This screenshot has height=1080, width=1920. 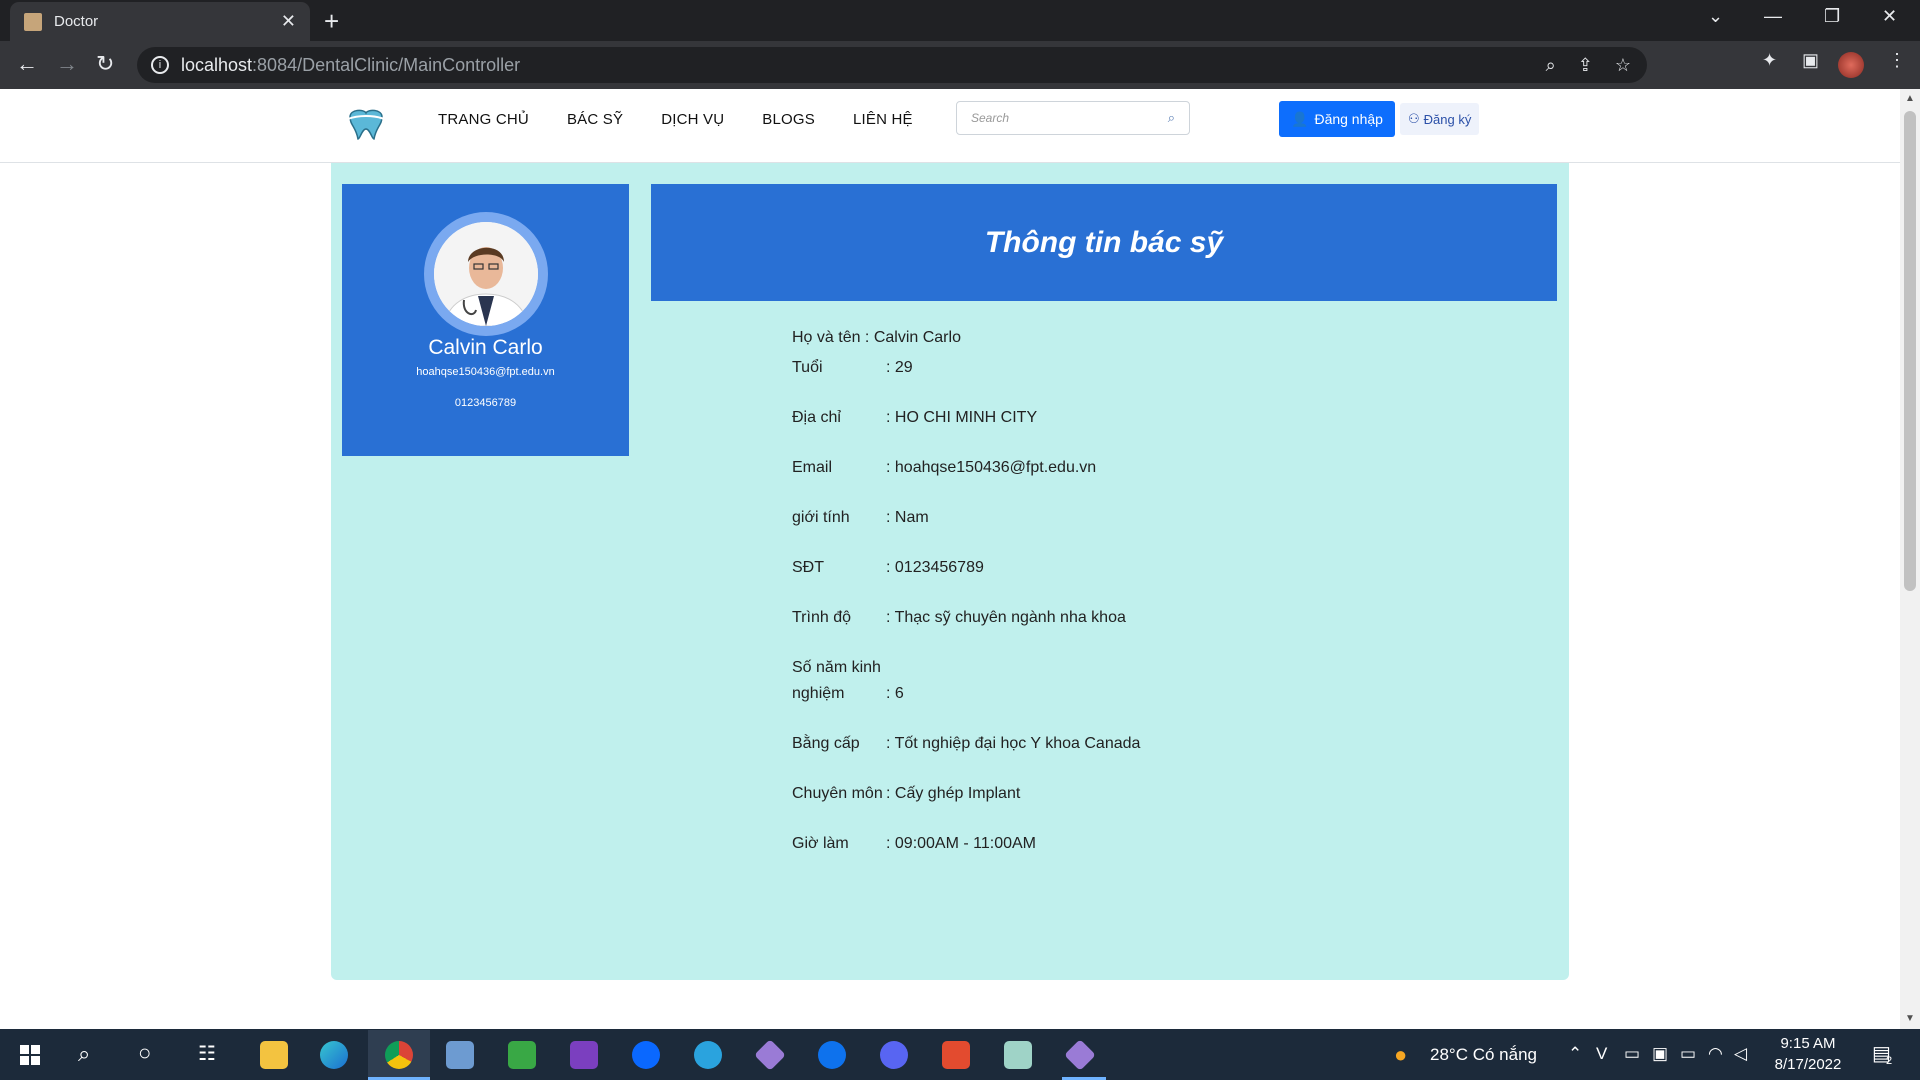 I want to click on task-view-icon: ☷, so click(x=207, y=1053).